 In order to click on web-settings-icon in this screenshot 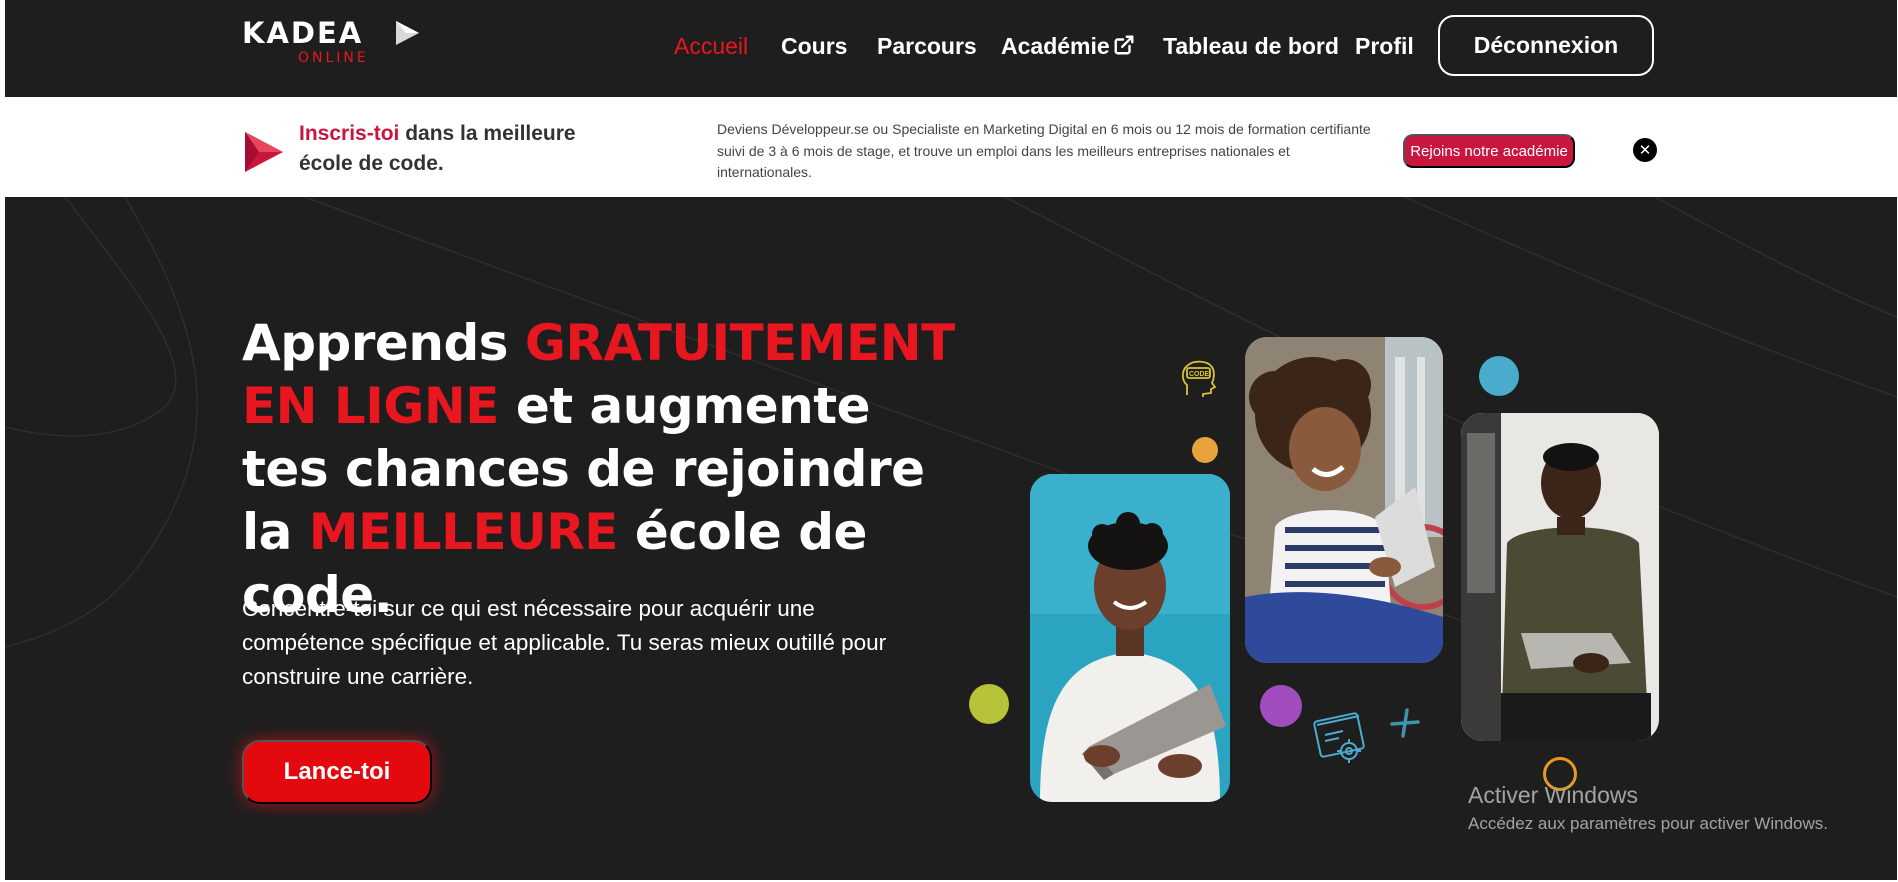, I will do `click(1339, 737)`.